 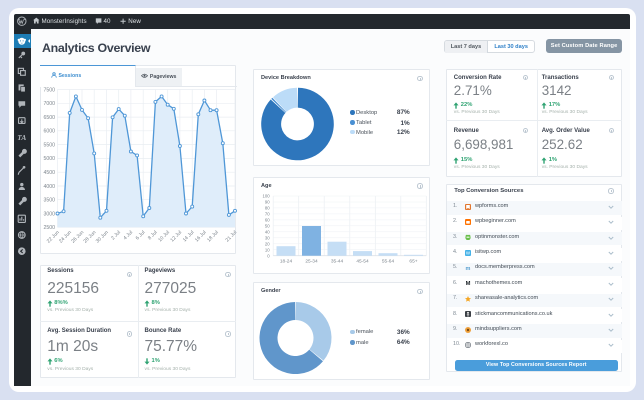 What do you see at coordinates (467, 284) in the screenshot?
I see `svg-text: M` at bounding box center [467, 284].